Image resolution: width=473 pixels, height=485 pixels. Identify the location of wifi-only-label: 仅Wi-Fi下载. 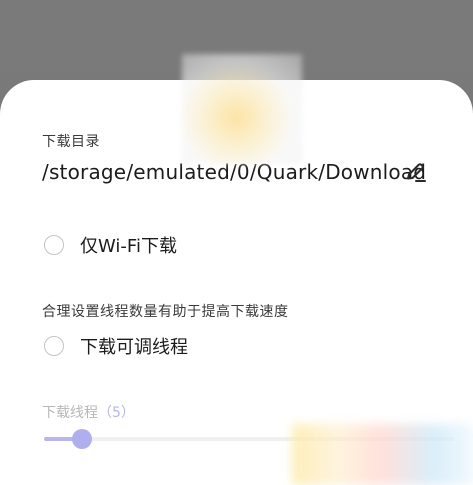
(128, 246).